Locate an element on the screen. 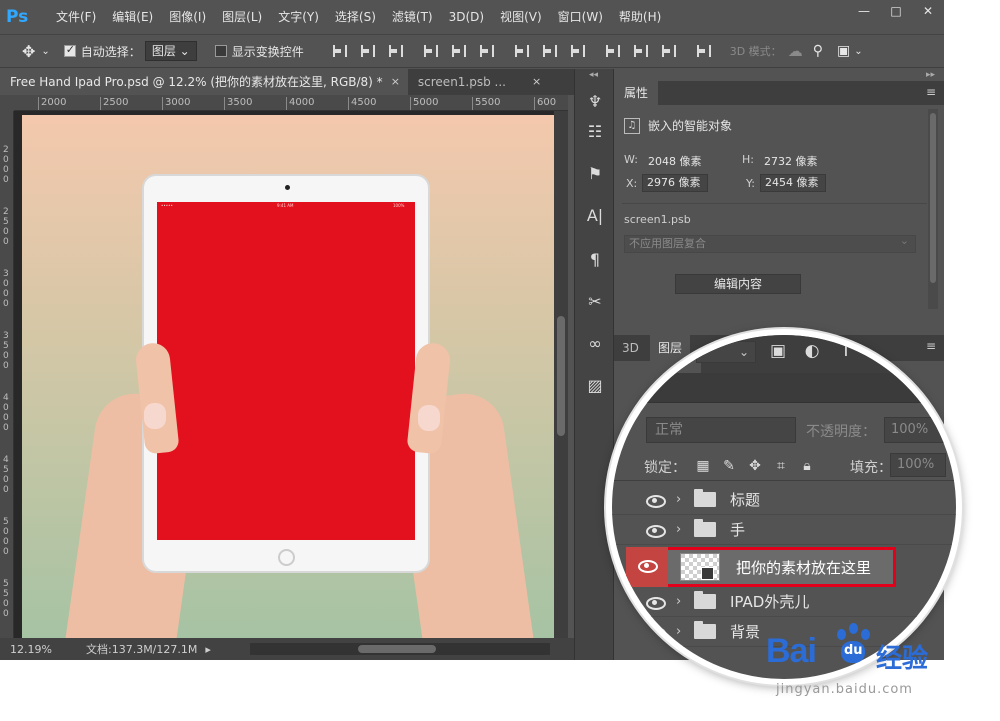 This screenshot has height=721, width=1000. align-top-icon is located at coordinates (339, 51).